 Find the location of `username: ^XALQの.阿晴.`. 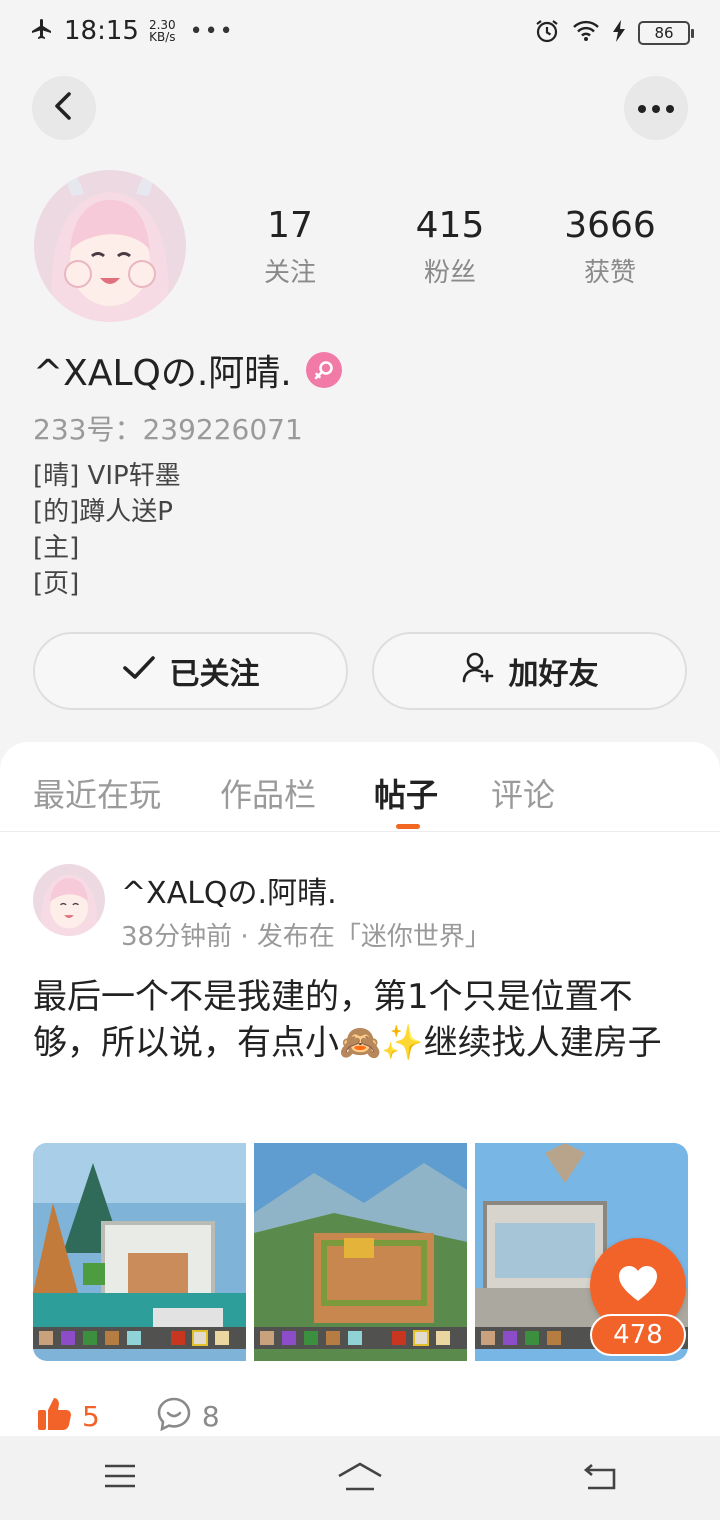

username: ^XALQの.阿晴. is located at coordinates (162, 373).